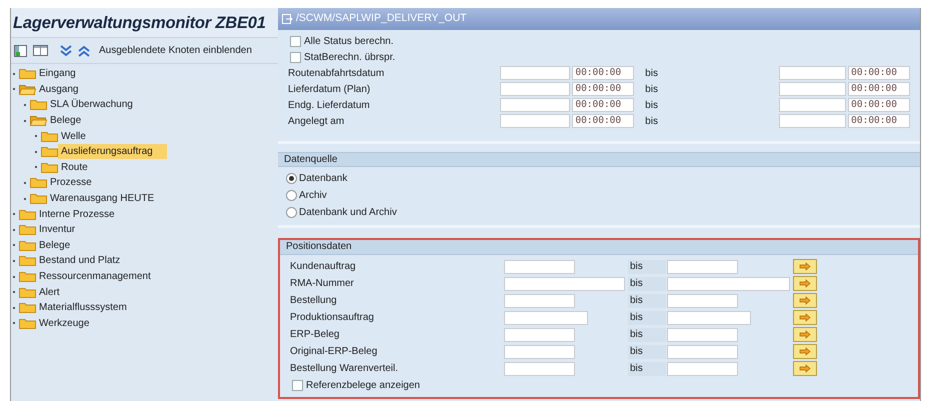 This screenshot has height=401, width=928. What do you see at coordinates (90, 104) in the screenshot?
I see `tree-node: SLA Überwachung` at bounding box center [90, 104].